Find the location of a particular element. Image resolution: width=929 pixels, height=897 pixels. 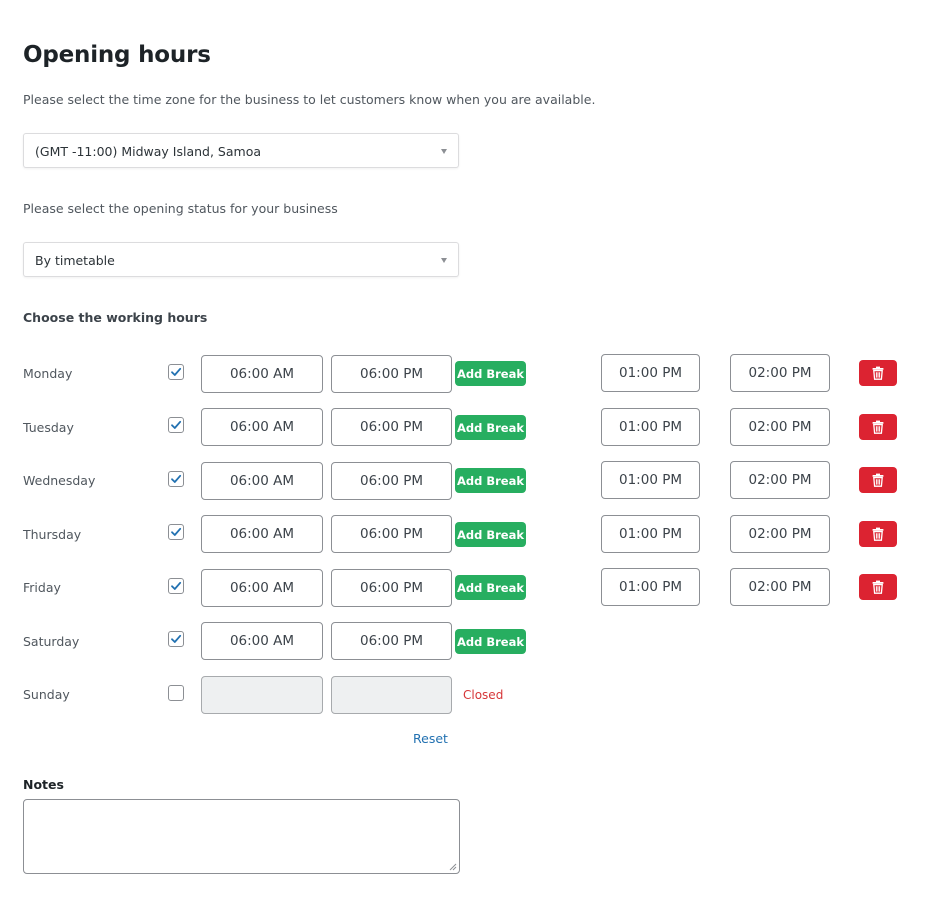

day-label-monday: Monday is located at coordinates (48, 373).